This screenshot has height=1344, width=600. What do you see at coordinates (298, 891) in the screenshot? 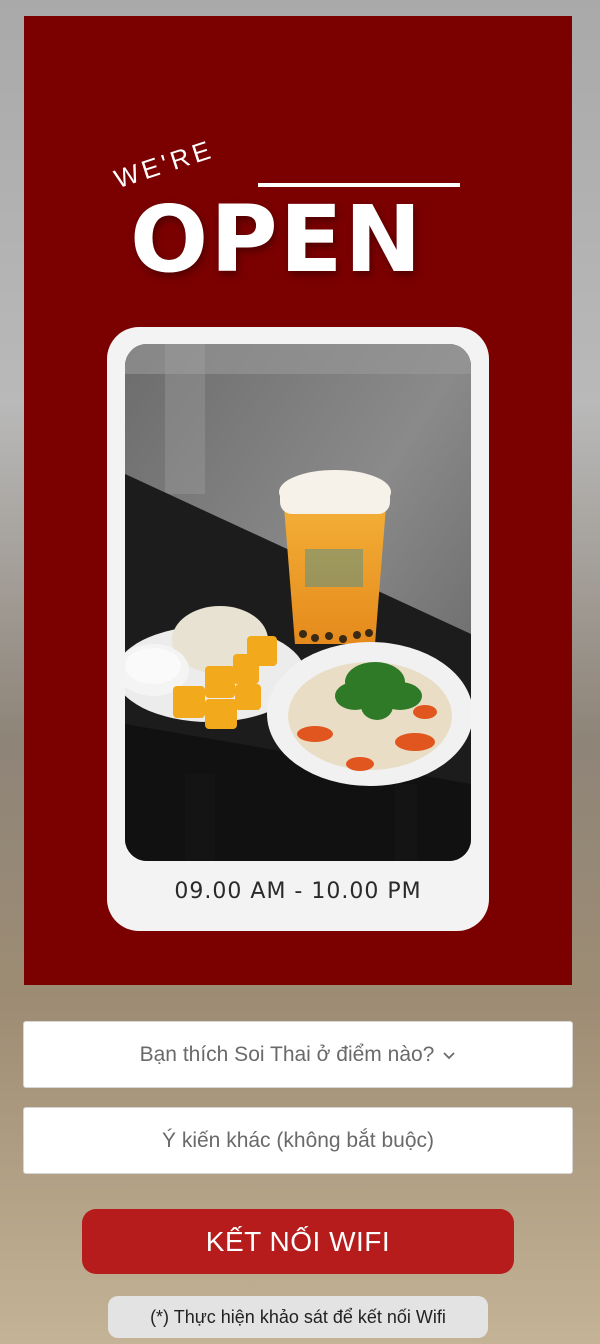
I see `opening-hours: 09.00 AM - 10.00 PM` at bounding box center [298, 891].